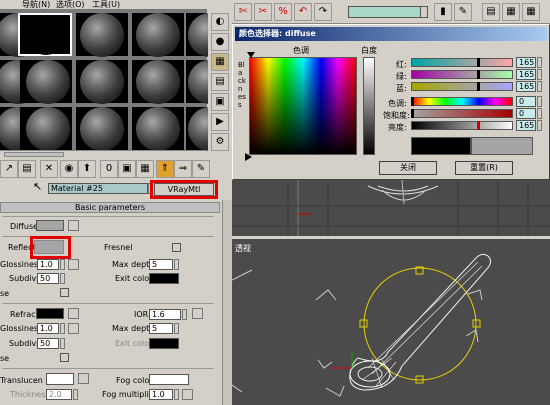  What do you see at coordinates (412, 113) in the screenshot?
I see `saturation-thumb` at bounding box center [412, 113].